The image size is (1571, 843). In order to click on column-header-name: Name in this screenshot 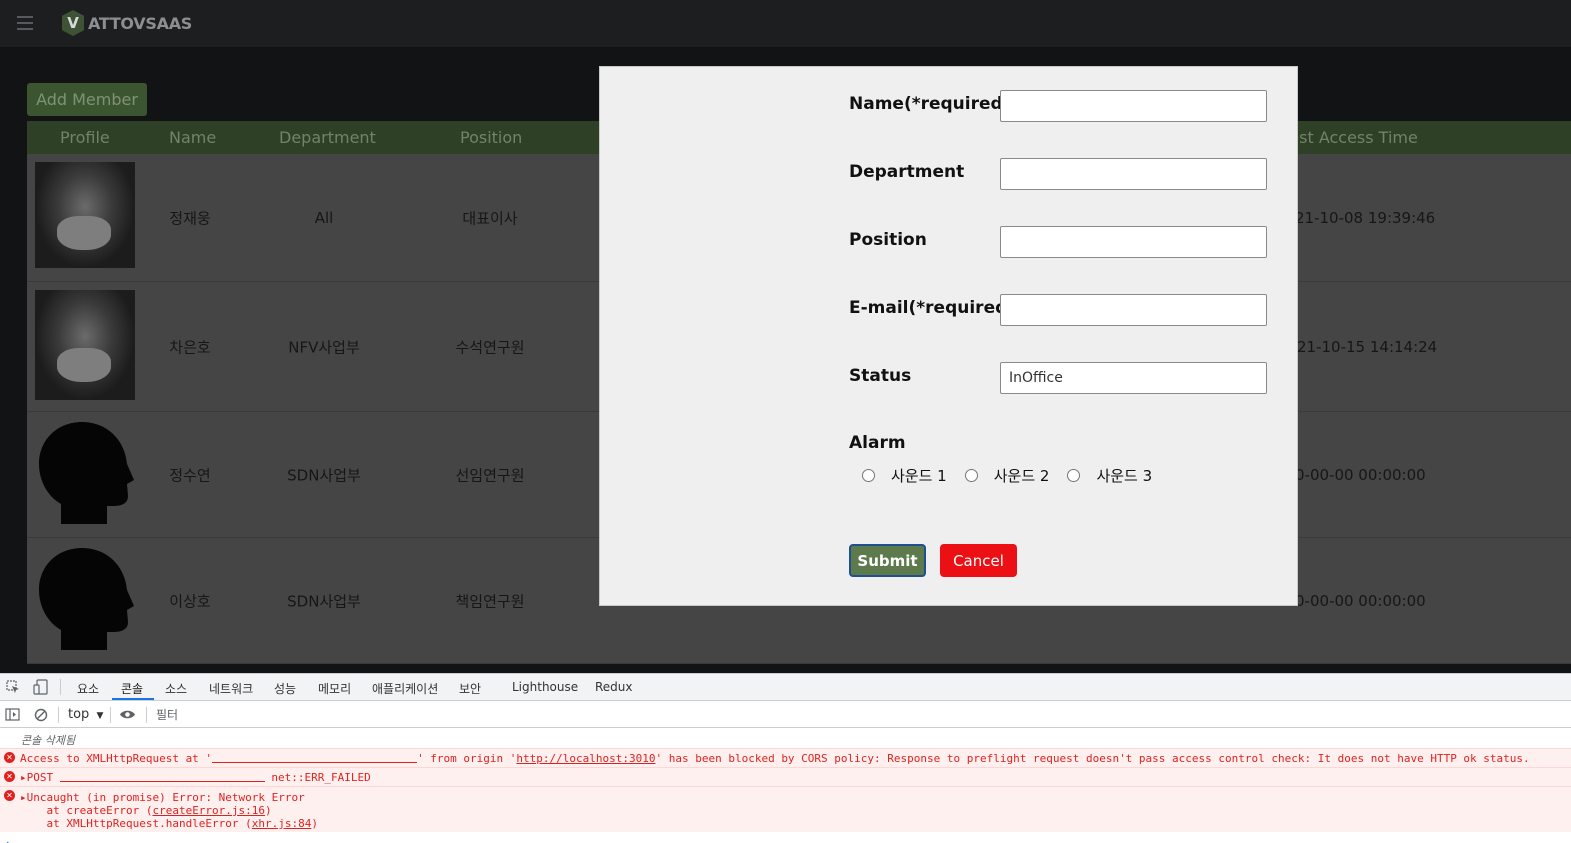, I will do `click(193, 137)`.